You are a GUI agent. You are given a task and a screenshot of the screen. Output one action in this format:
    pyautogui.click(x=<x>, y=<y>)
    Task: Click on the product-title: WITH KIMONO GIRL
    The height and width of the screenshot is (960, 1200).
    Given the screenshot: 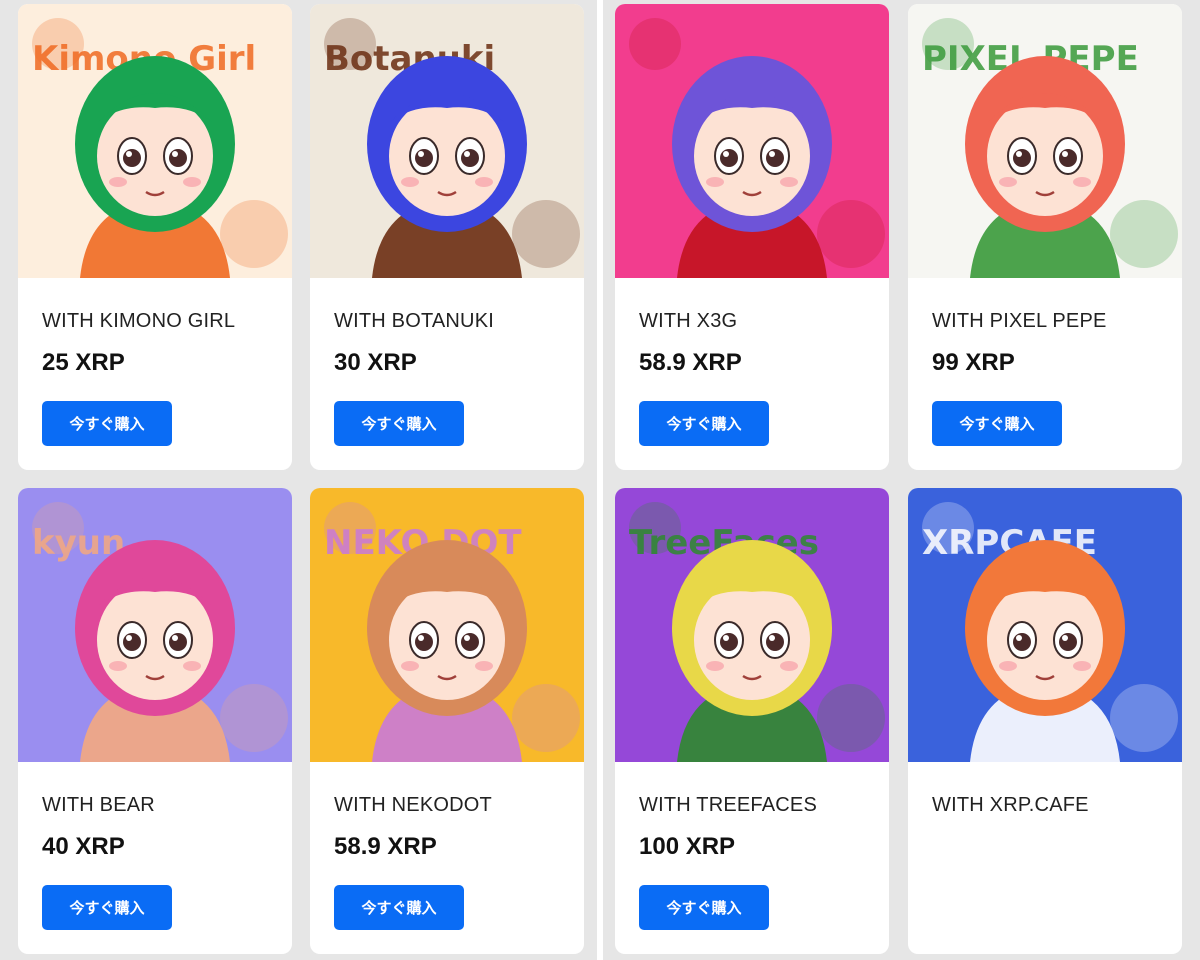 What is the action you would take?
    pyautogui.click(x=139, y=321)
    